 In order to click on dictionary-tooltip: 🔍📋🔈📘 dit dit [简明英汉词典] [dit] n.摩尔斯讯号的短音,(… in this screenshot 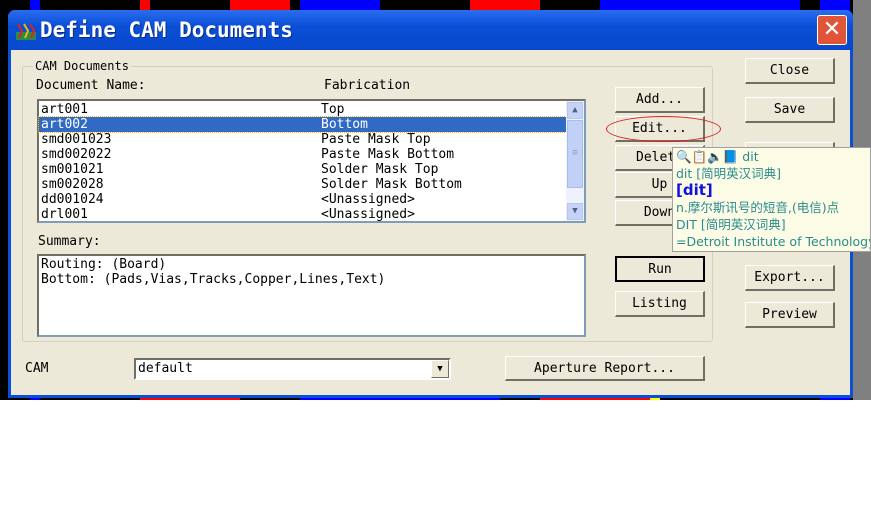, I will do `click(771, 199)`.